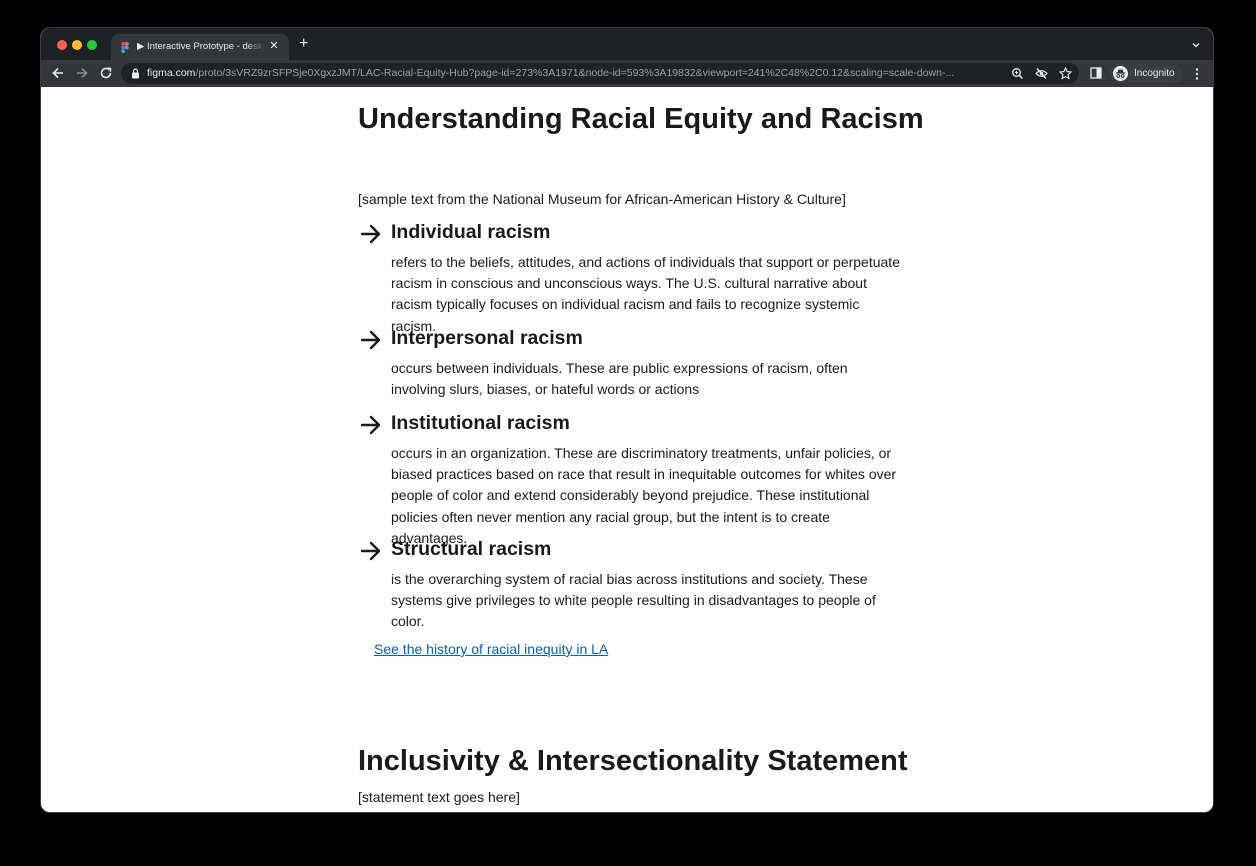  Describe the element at coordinates (1196, 45) in the screenshot. I see `chevron-down-icon` at that location.